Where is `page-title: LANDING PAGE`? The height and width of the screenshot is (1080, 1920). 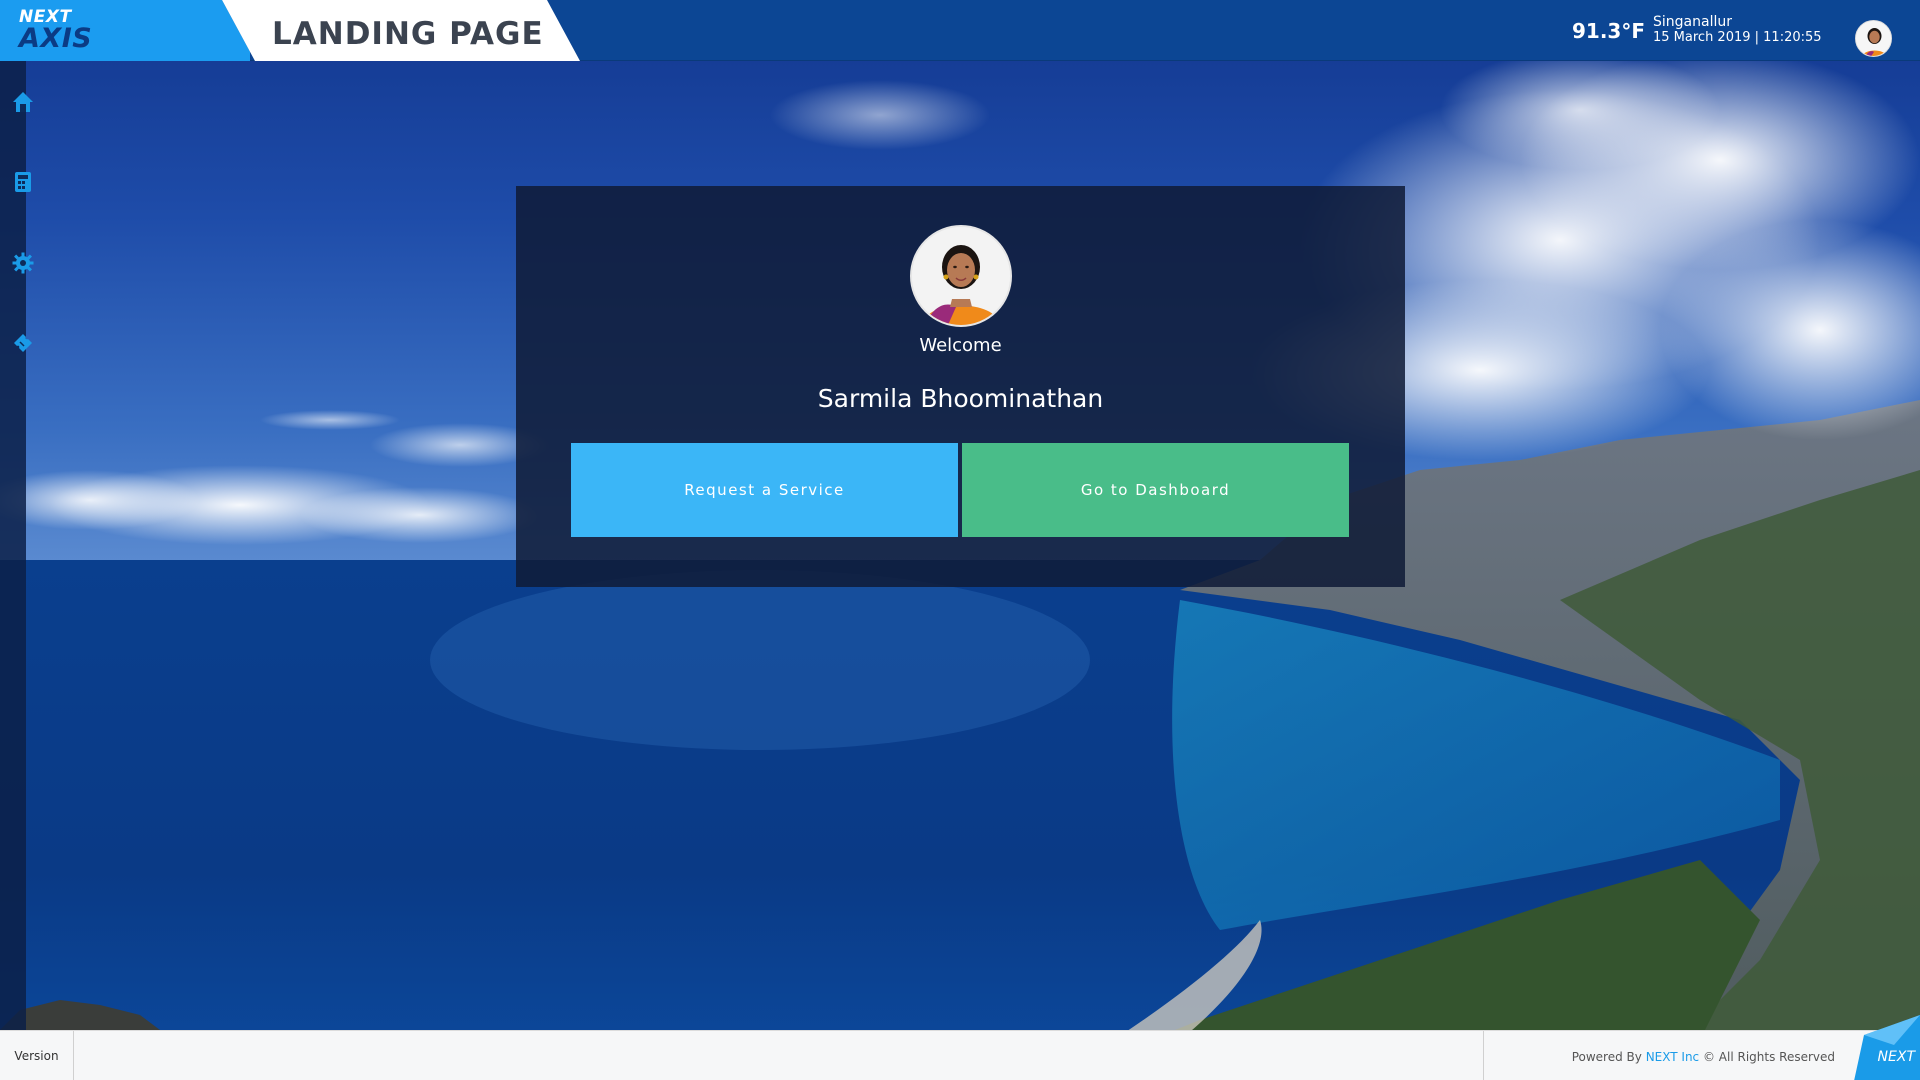
page-title: LANDING PAGE is located at coordinates (408, 34).